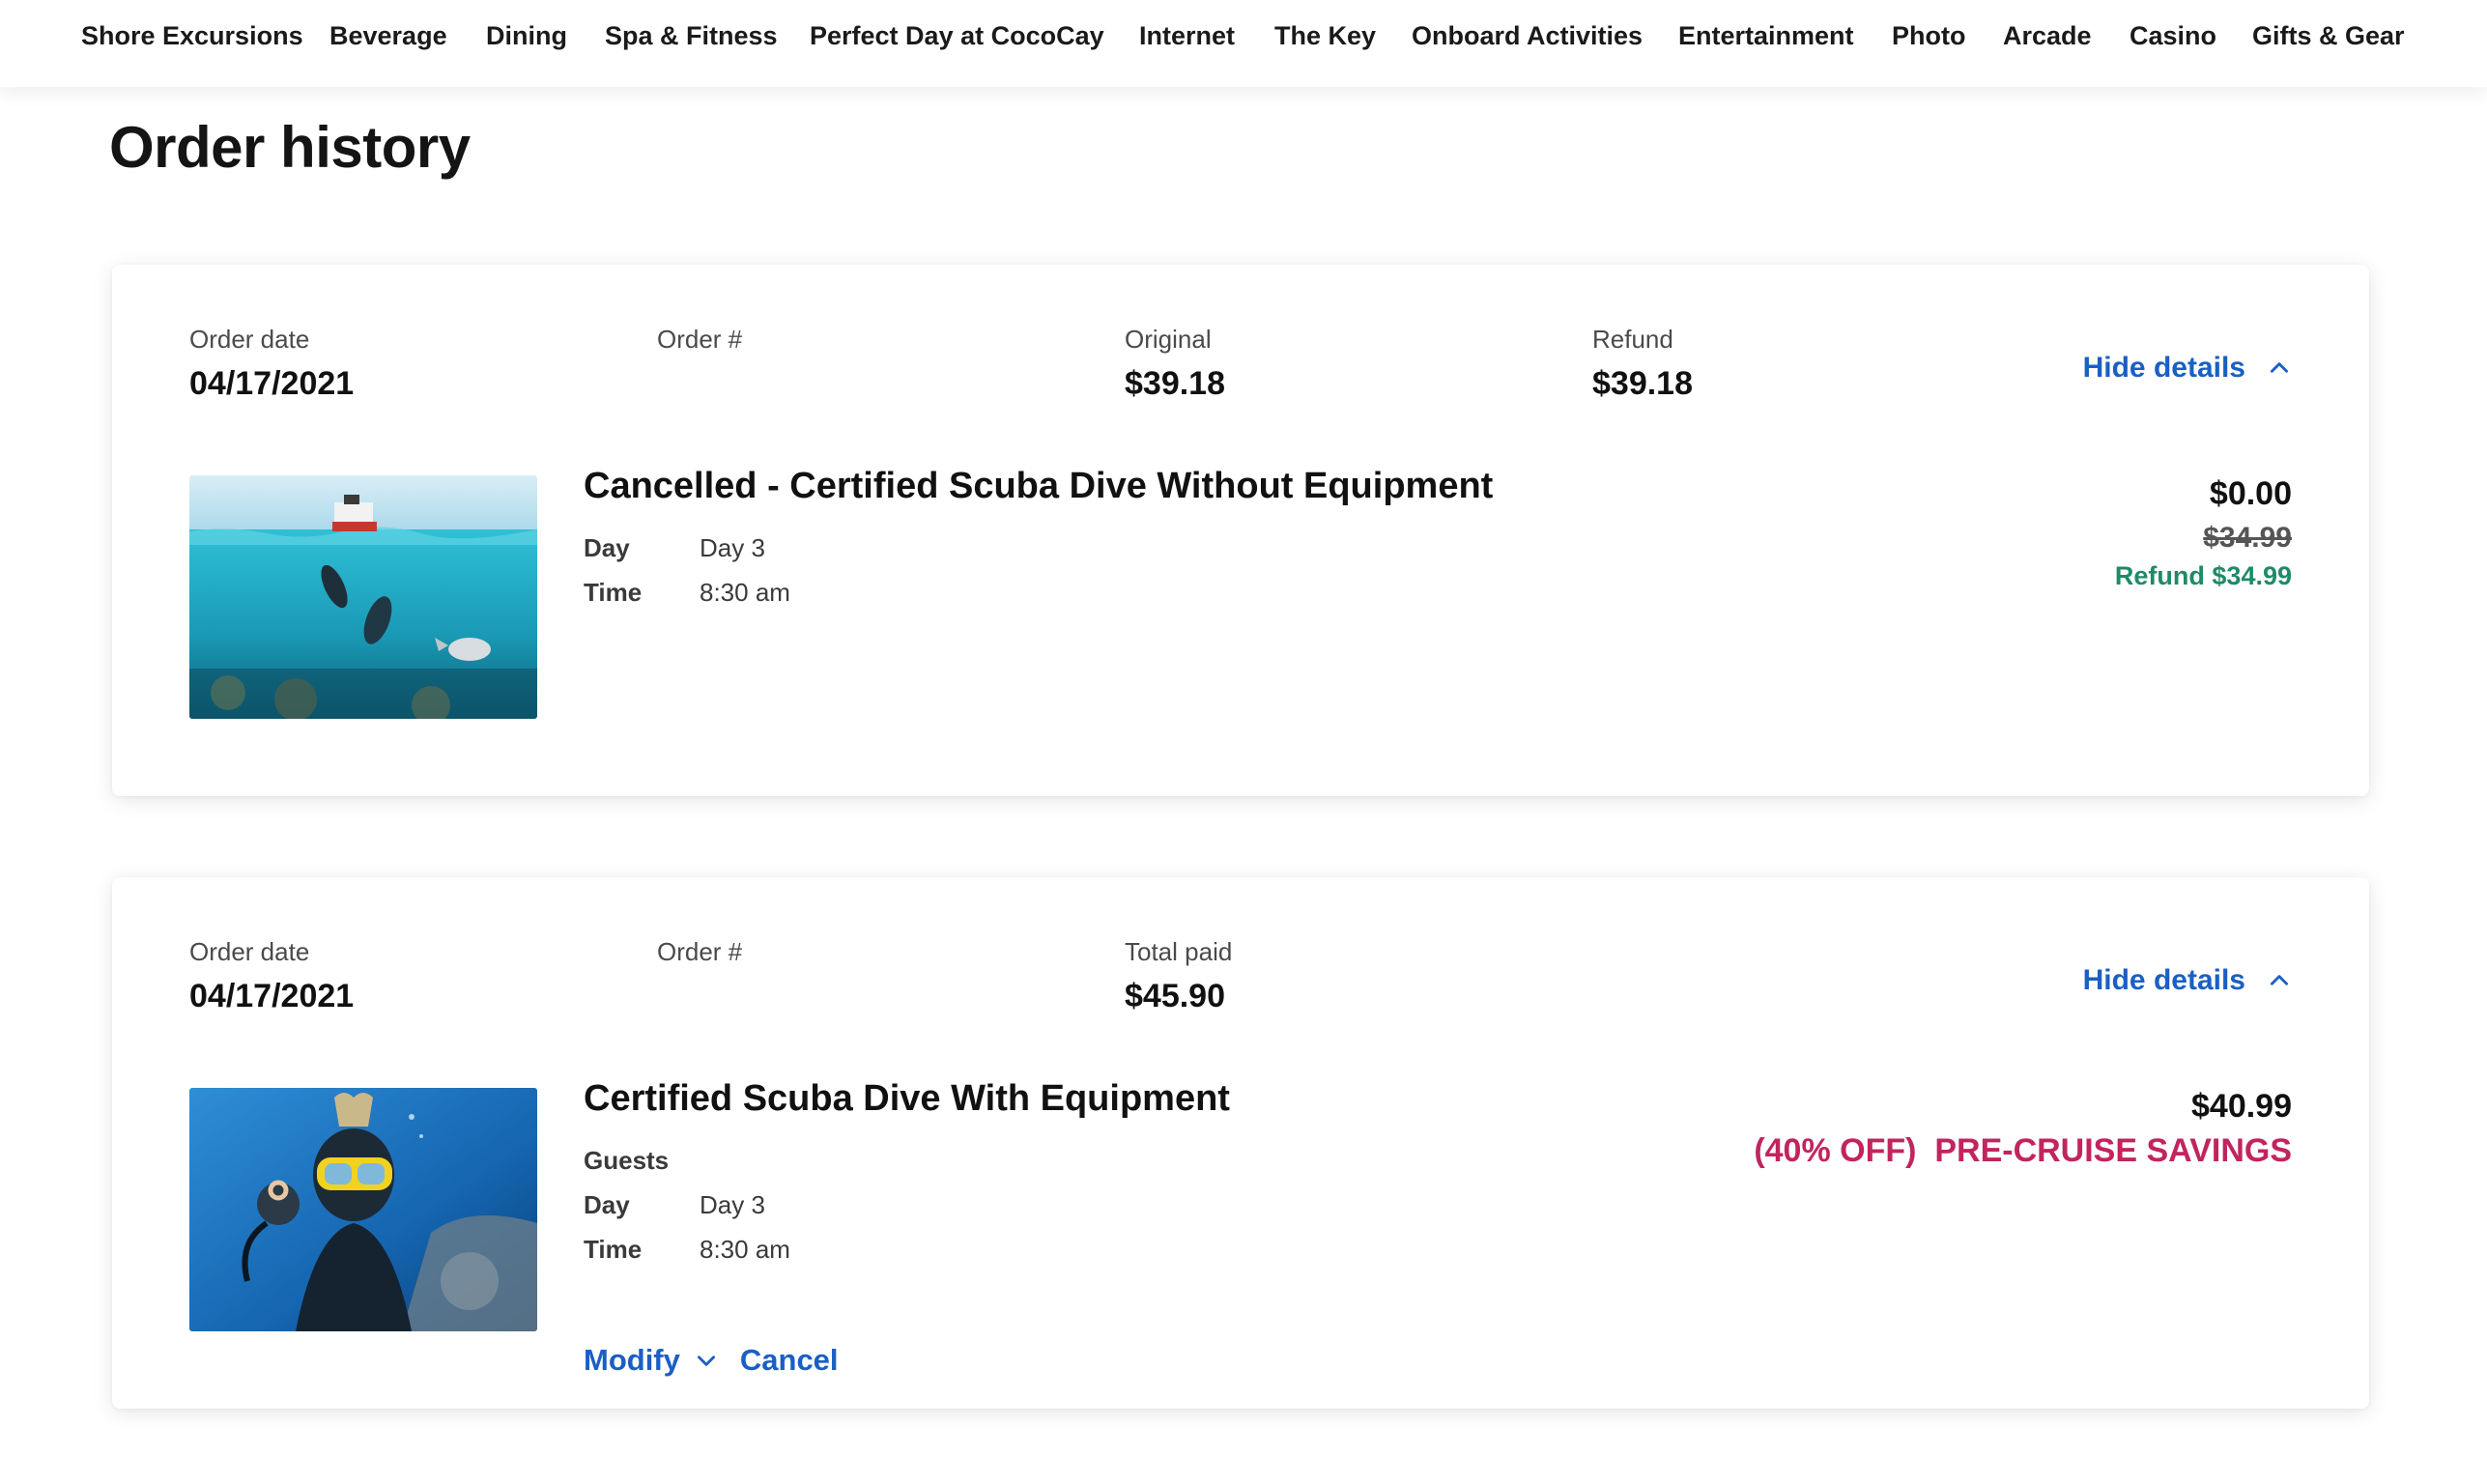 The height and width of the screenshot is (1484, 2487). Describe the element at coordinates (1187, 36) in the screenshot. I see `nav-item-internet: Internet` at that location.